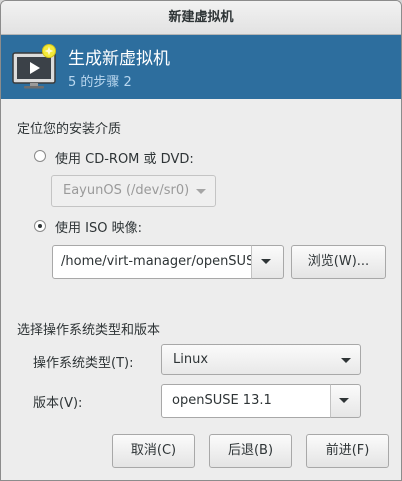 This screenshot has height=481, width=402. I want to click on install-media-heading: 定位您的安装介质, so click(69, 129).